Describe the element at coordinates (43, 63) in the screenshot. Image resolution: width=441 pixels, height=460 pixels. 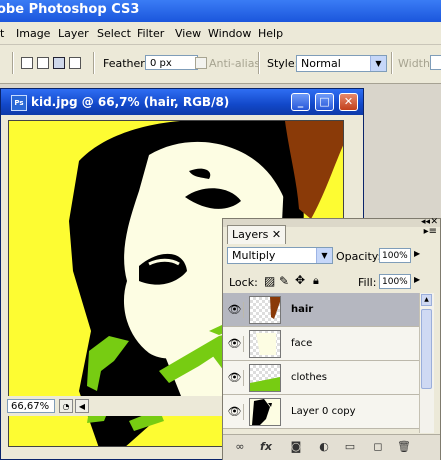
I see `add-selection-icon` at that location.